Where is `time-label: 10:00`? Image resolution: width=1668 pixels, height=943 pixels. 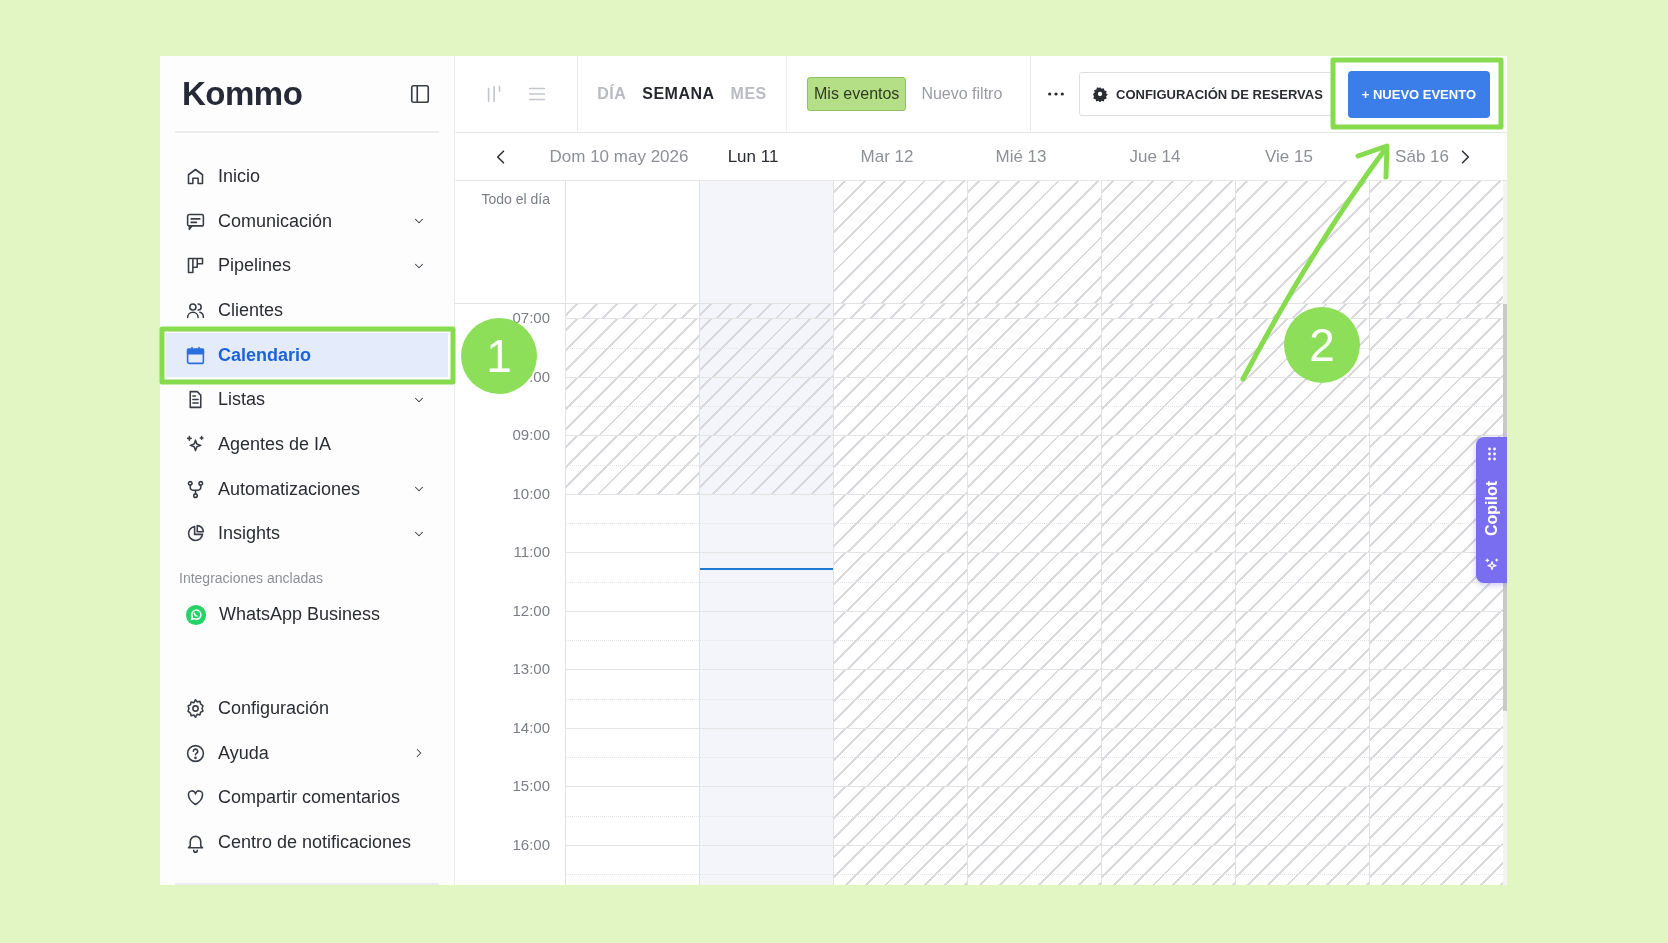 time-label: 10:00 is located at coordinates (531, 493).